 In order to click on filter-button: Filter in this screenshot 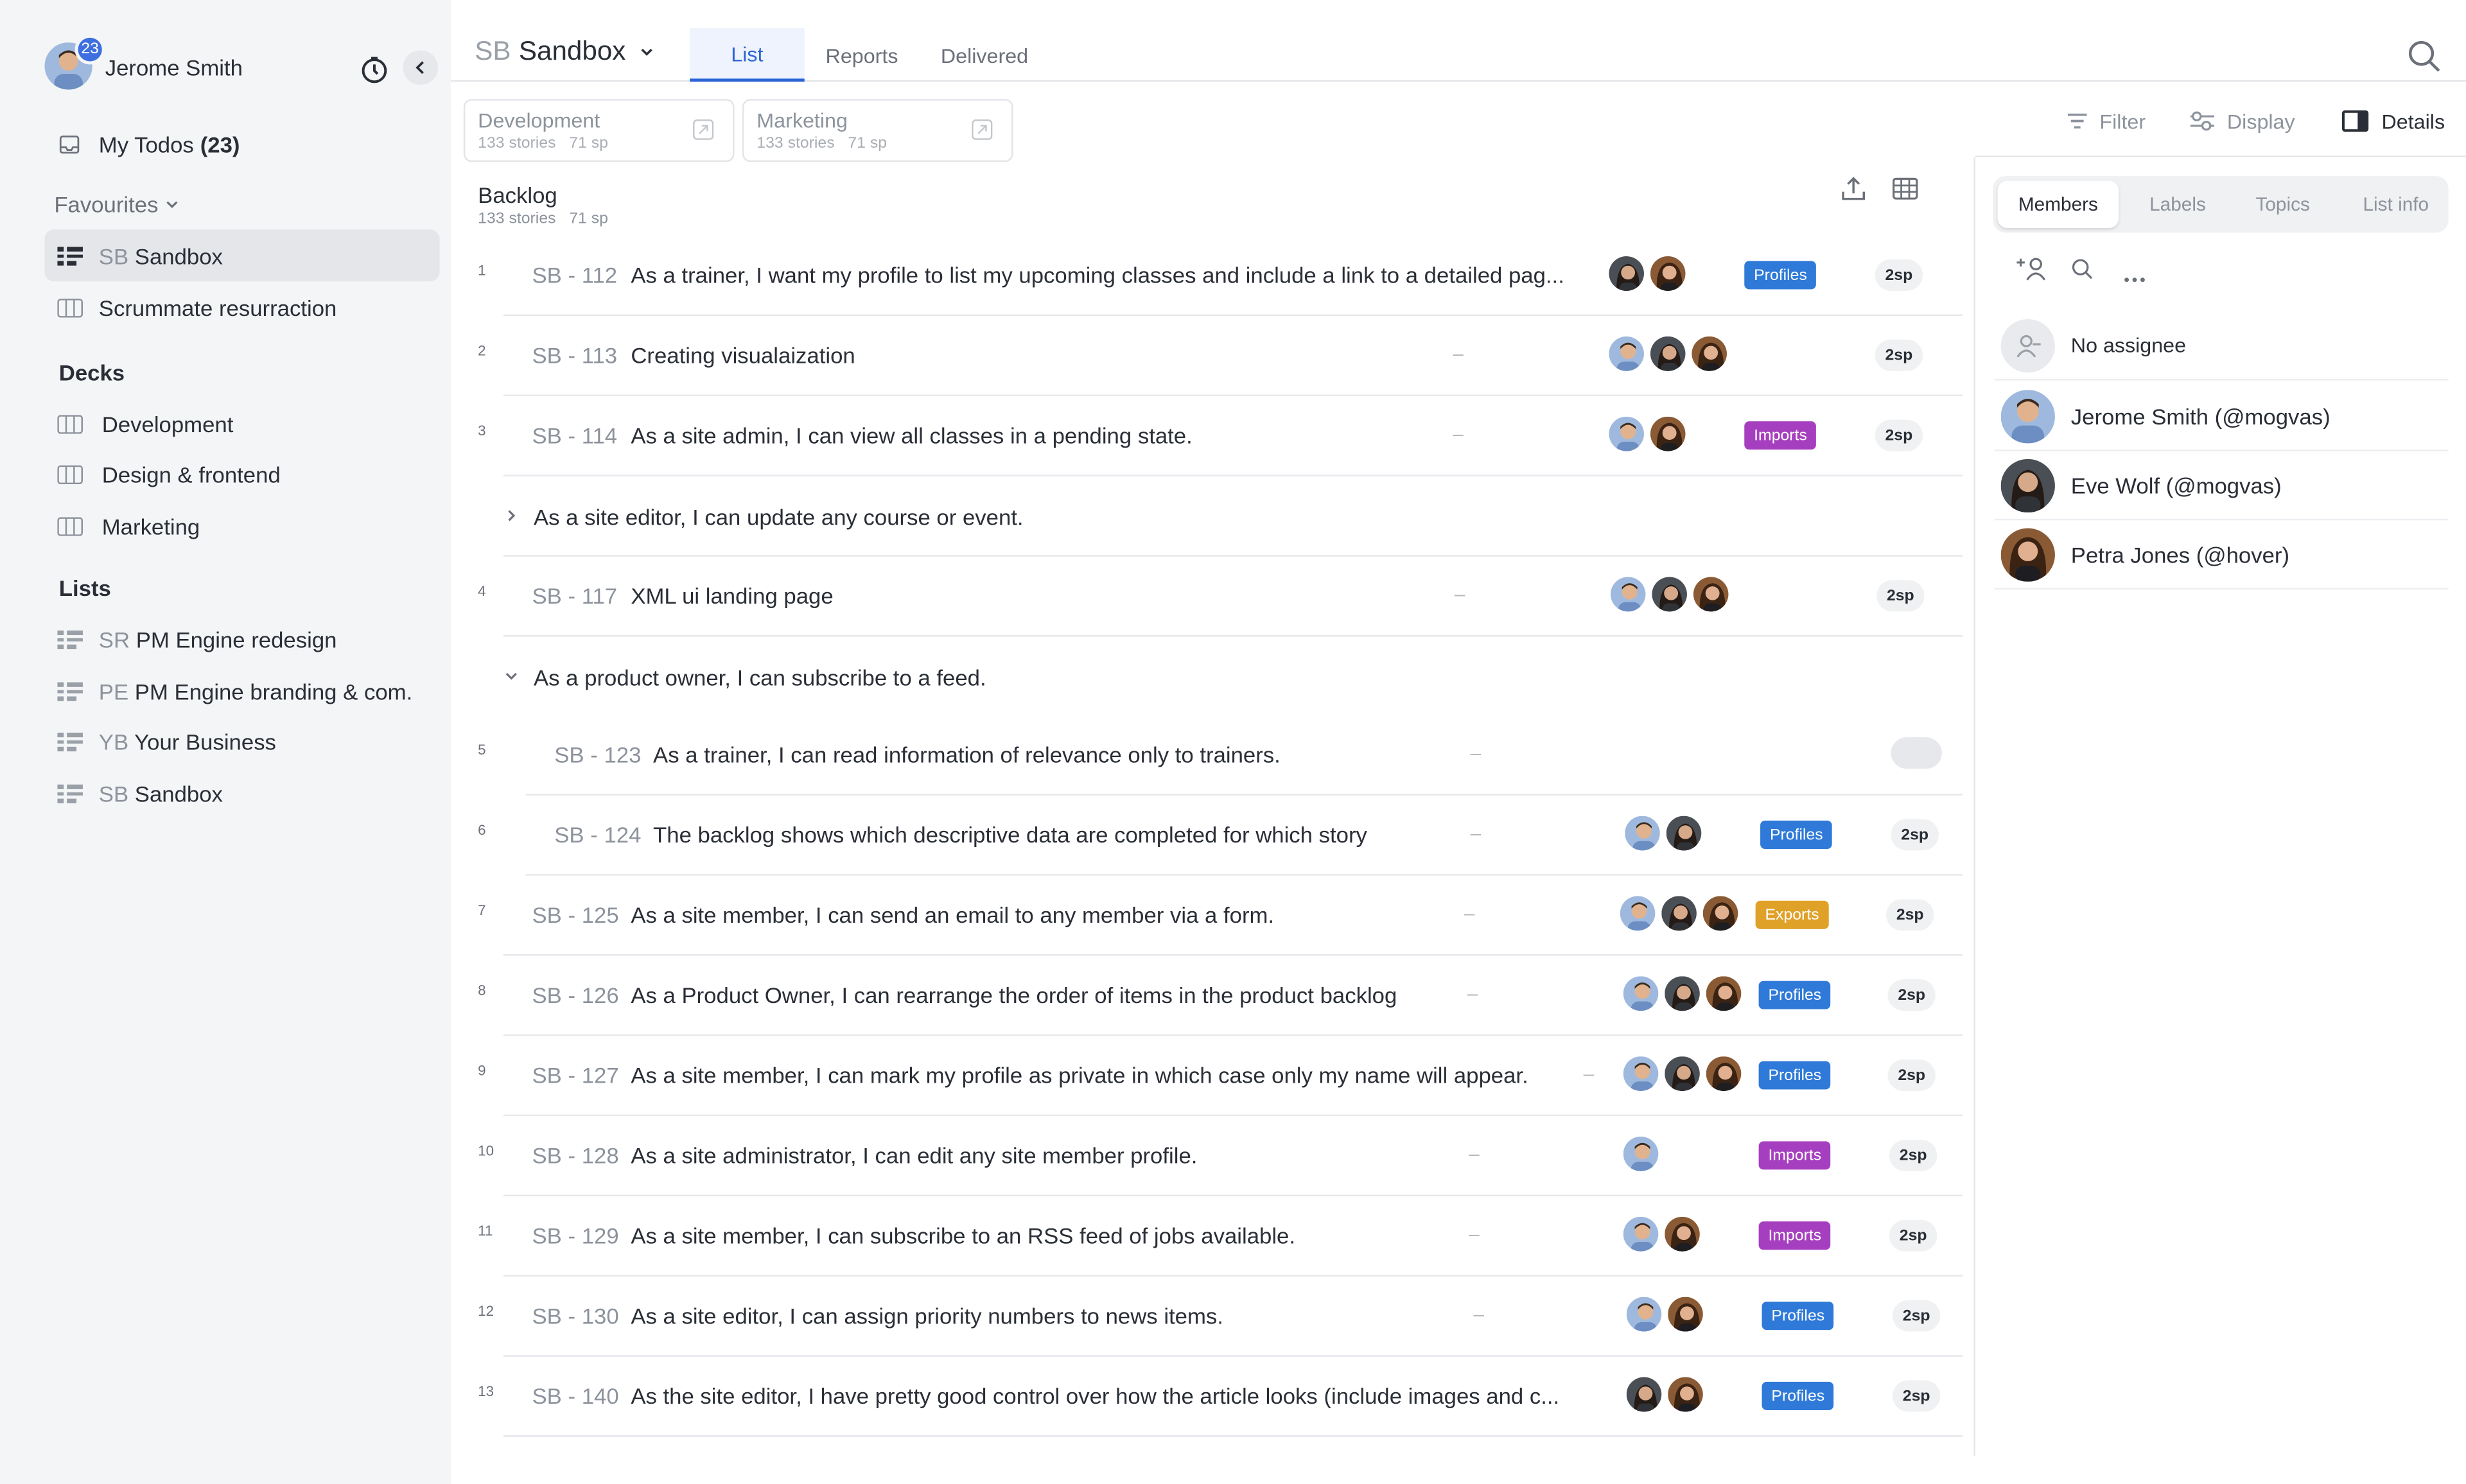, I will do `click(2106, 121)`.